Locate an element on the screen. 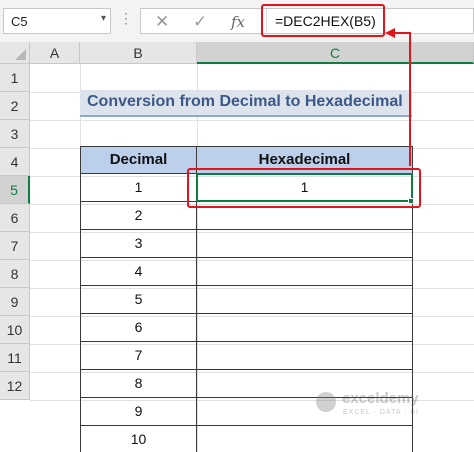 The width and height of the screenshot is (474, 452). watermark: exceldemy EXCEL · DATA · BI is located at coordinates (391, 410).